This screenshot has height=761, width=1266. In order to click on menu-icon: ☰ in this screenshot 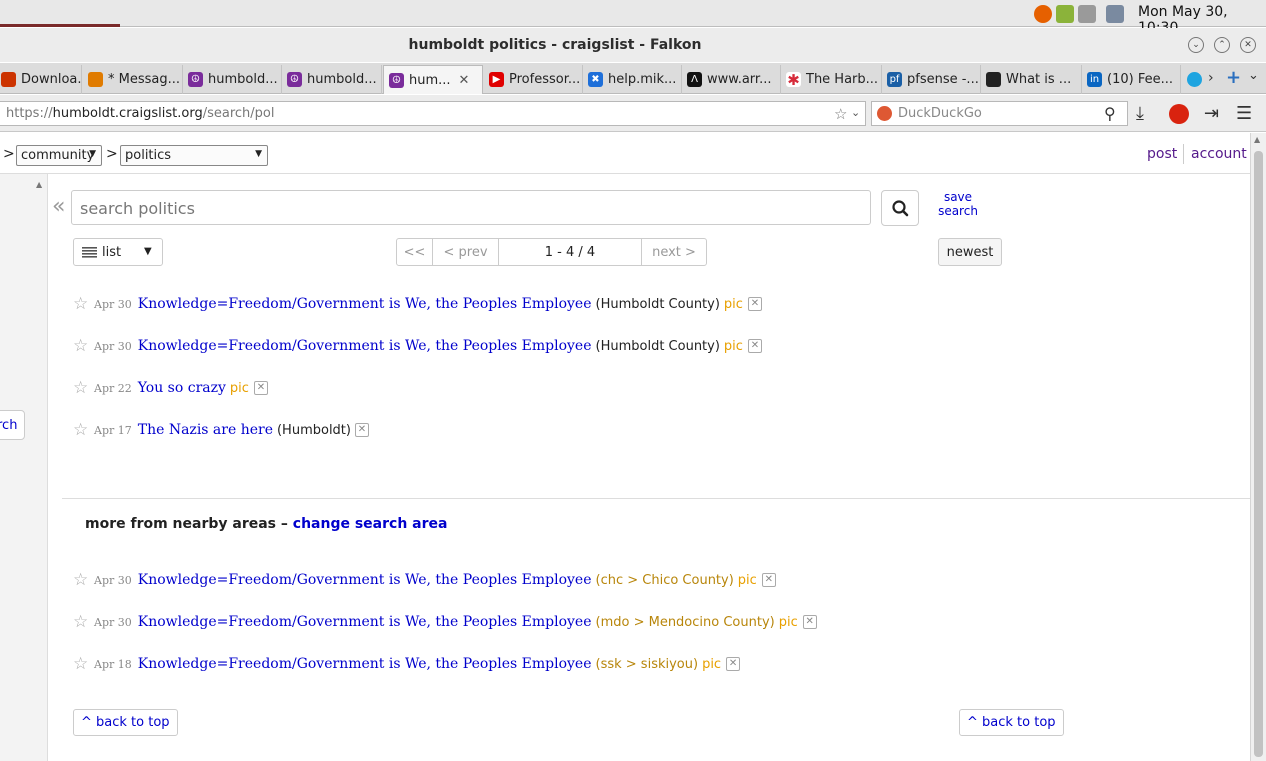, I will do `click(1244, 113)`.